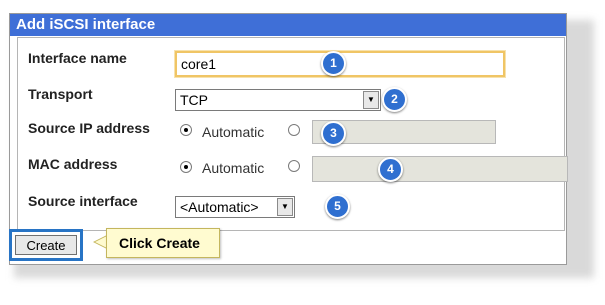 This screenshot has height=305, width=605. I want to click on interface-name-label: Interface name, so click(77, 58).